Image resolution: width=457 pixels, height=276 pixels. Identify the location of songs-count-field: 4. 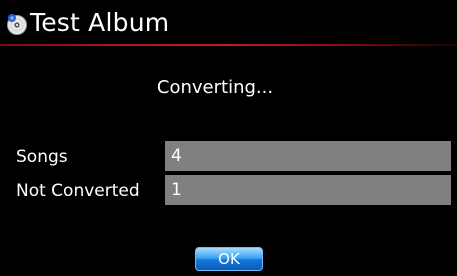
(308, 156).